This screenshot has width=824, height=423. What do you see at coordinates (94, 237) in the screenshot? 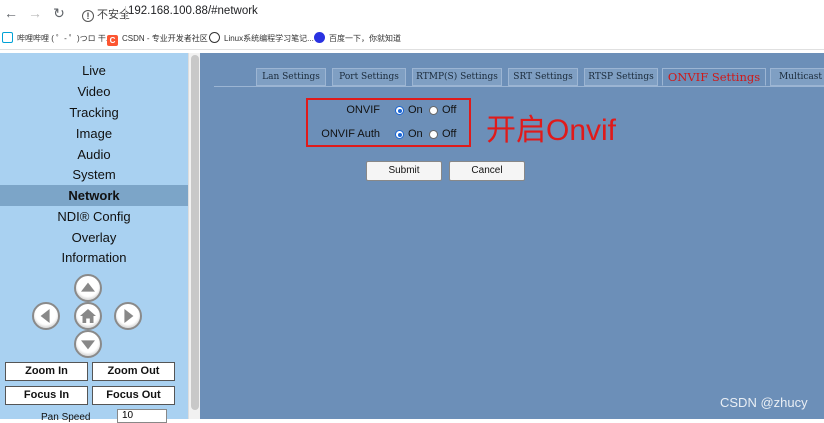
I see `menu-item-overlay: Overlay` at bounding box center [94, 237].